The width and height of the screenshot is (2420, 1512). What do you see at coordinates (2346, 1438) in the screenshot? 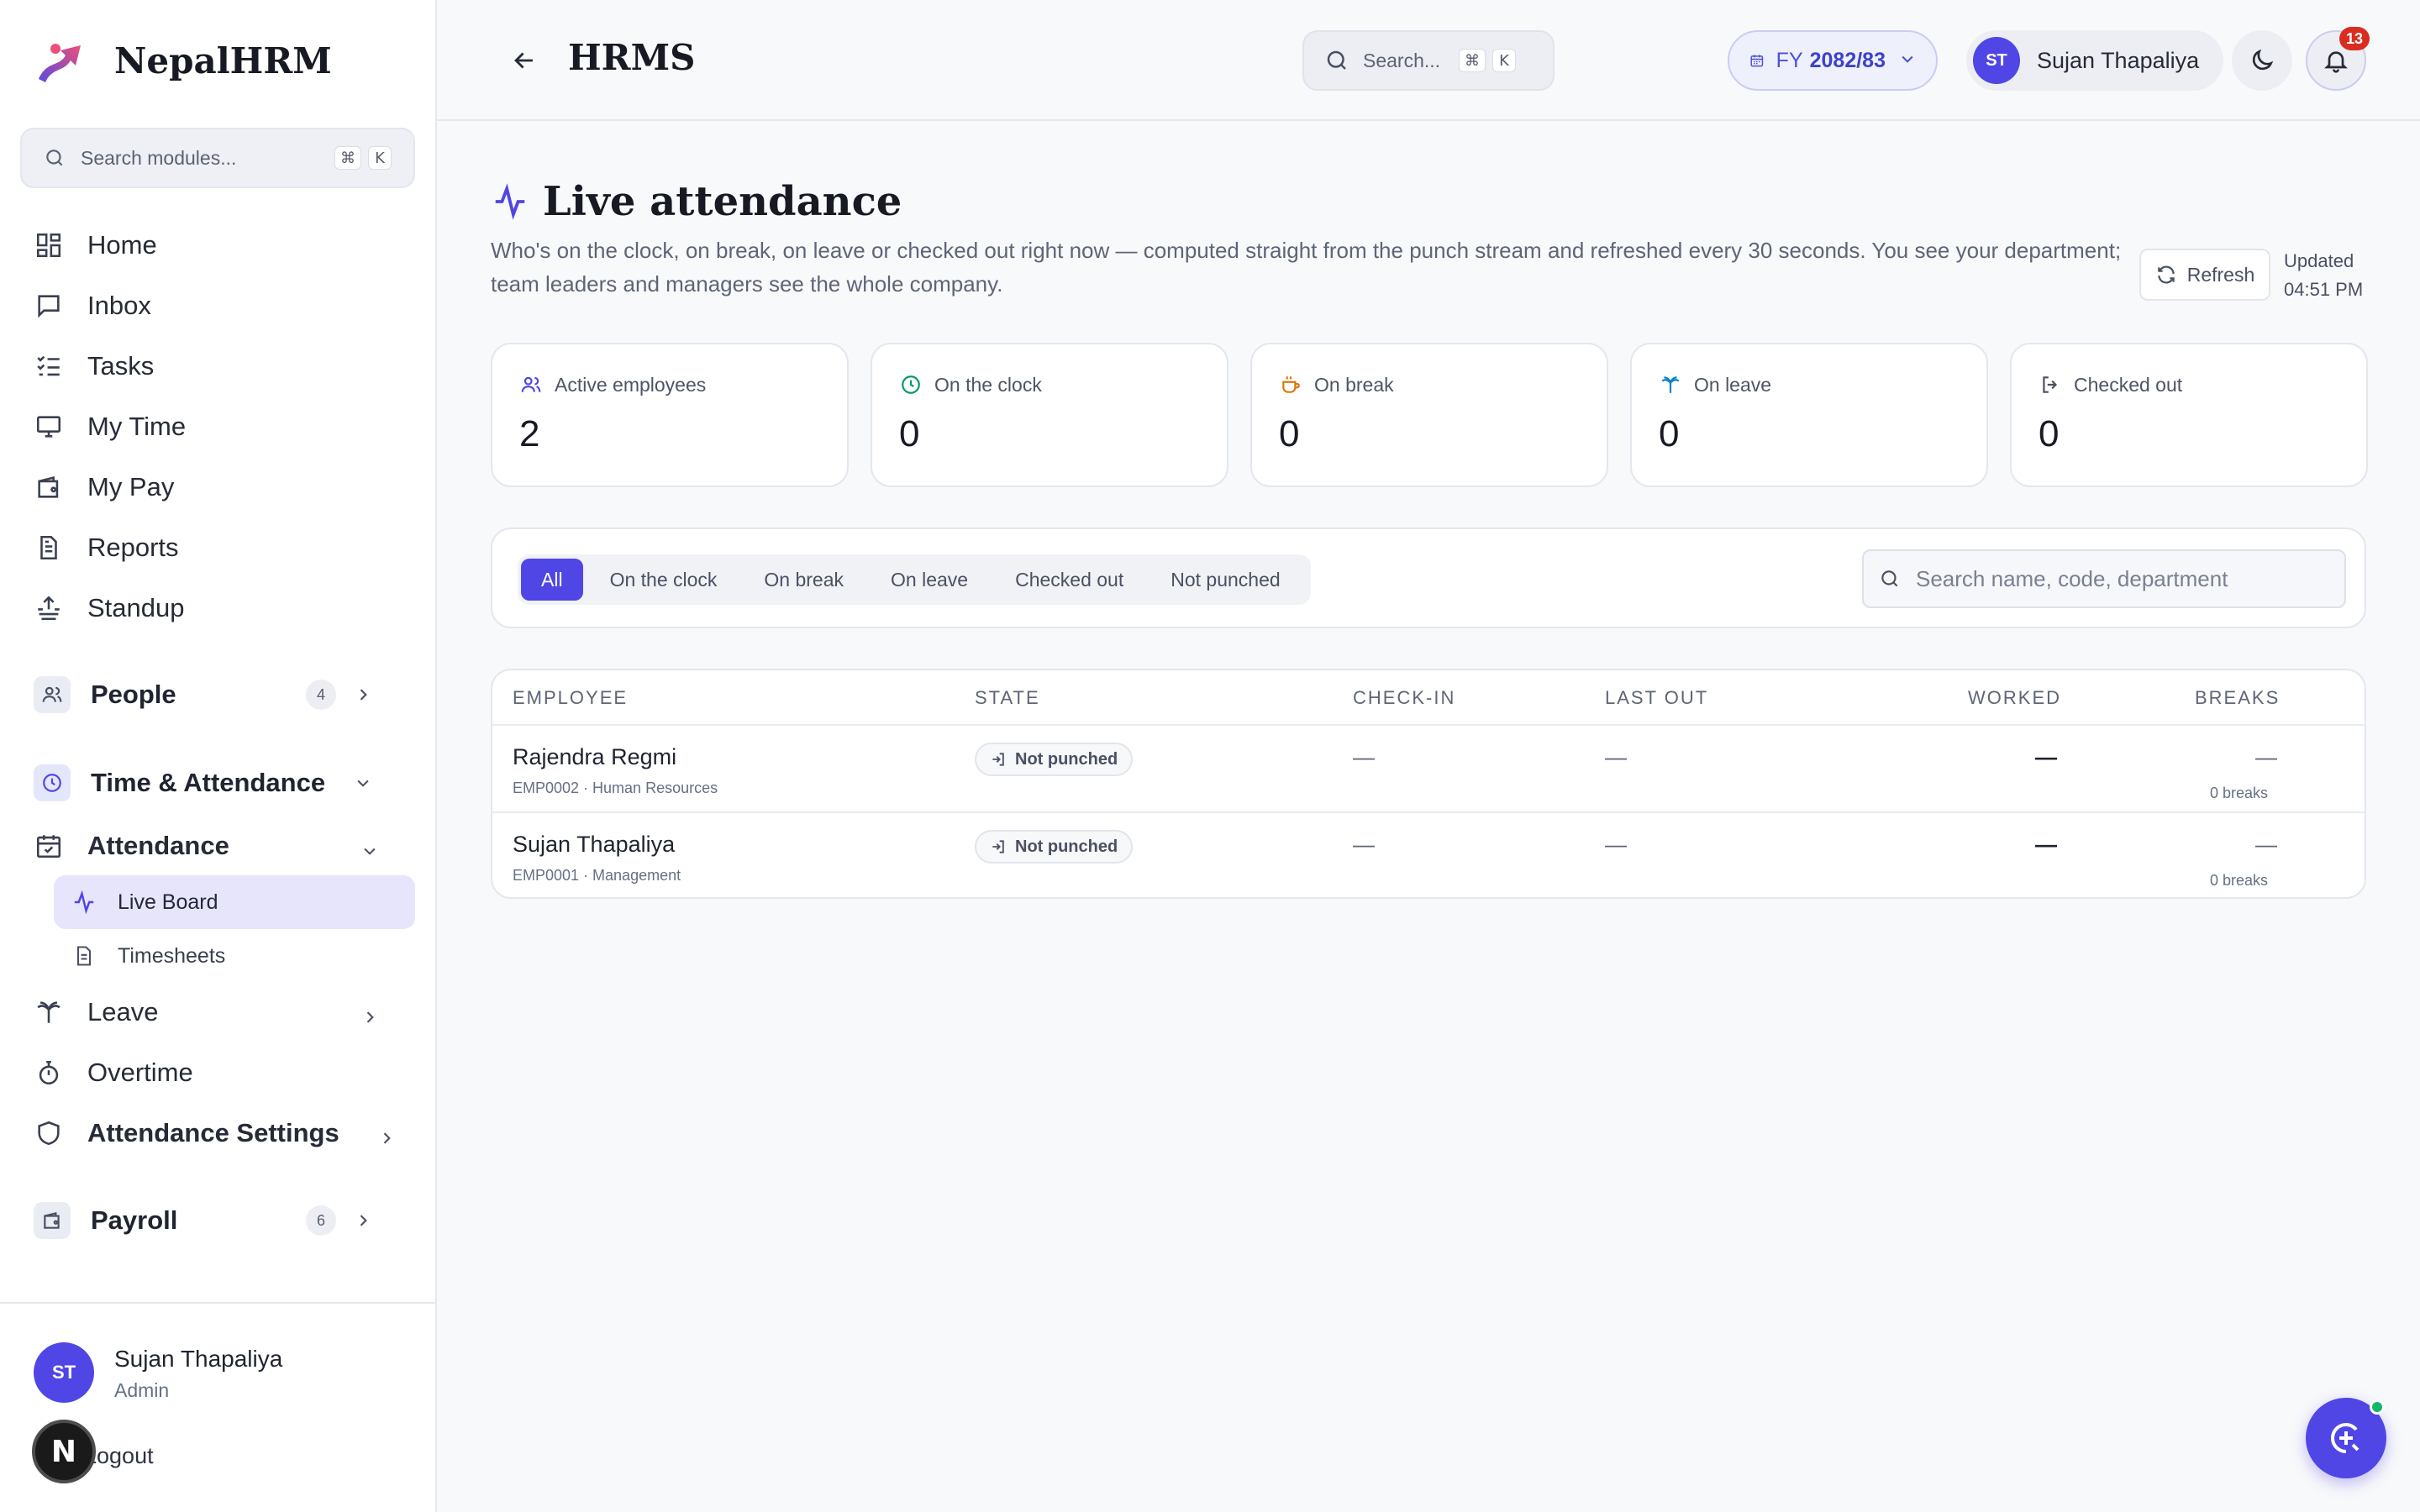
I see `assistant-chat-button` at bounding box center [2346, 1438].